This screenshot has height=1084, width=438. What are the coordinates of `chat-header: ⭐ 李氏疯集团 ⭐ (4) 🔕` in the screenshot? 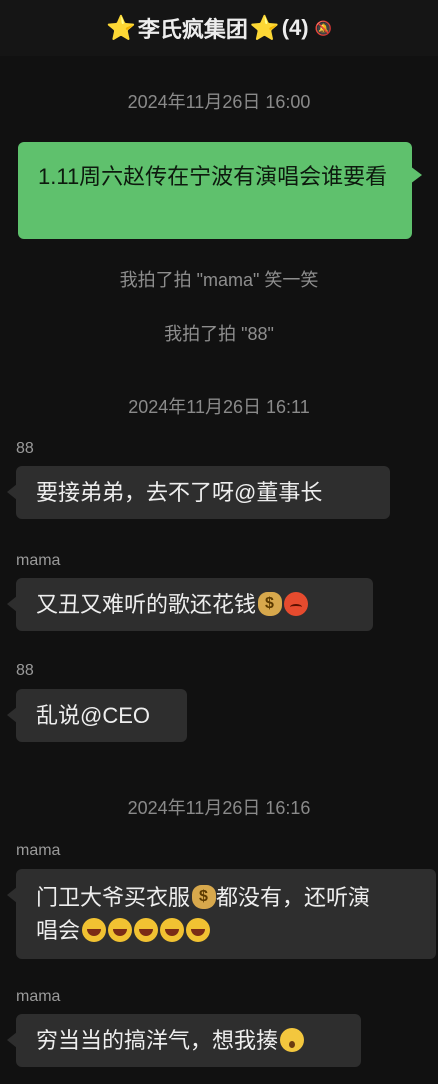 It's located at (219, 28).